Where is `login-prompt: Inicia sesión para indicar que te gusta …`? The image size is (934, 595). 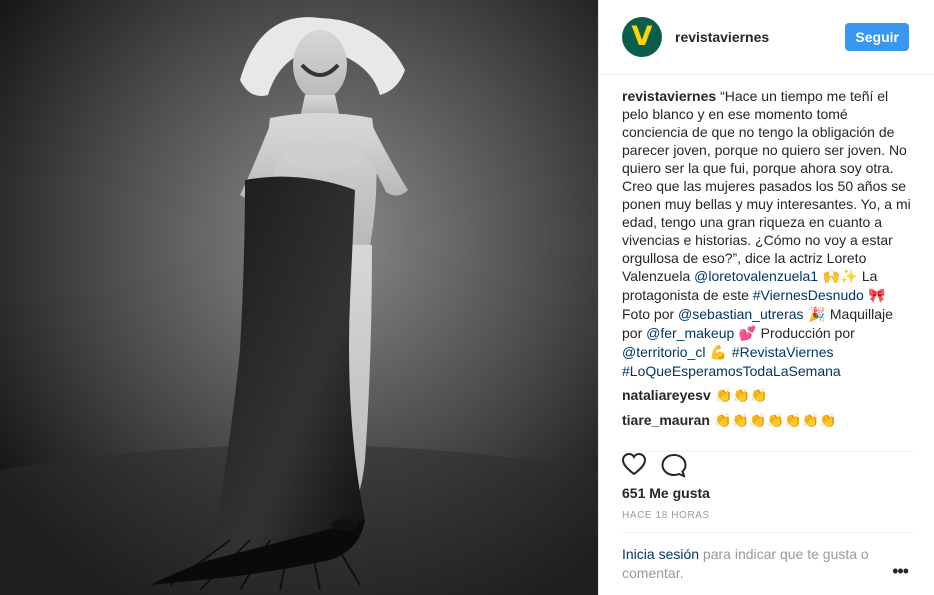 login-prompt: Inicia sesión para indicar que te gusta … is located at coordinates (757, 564).